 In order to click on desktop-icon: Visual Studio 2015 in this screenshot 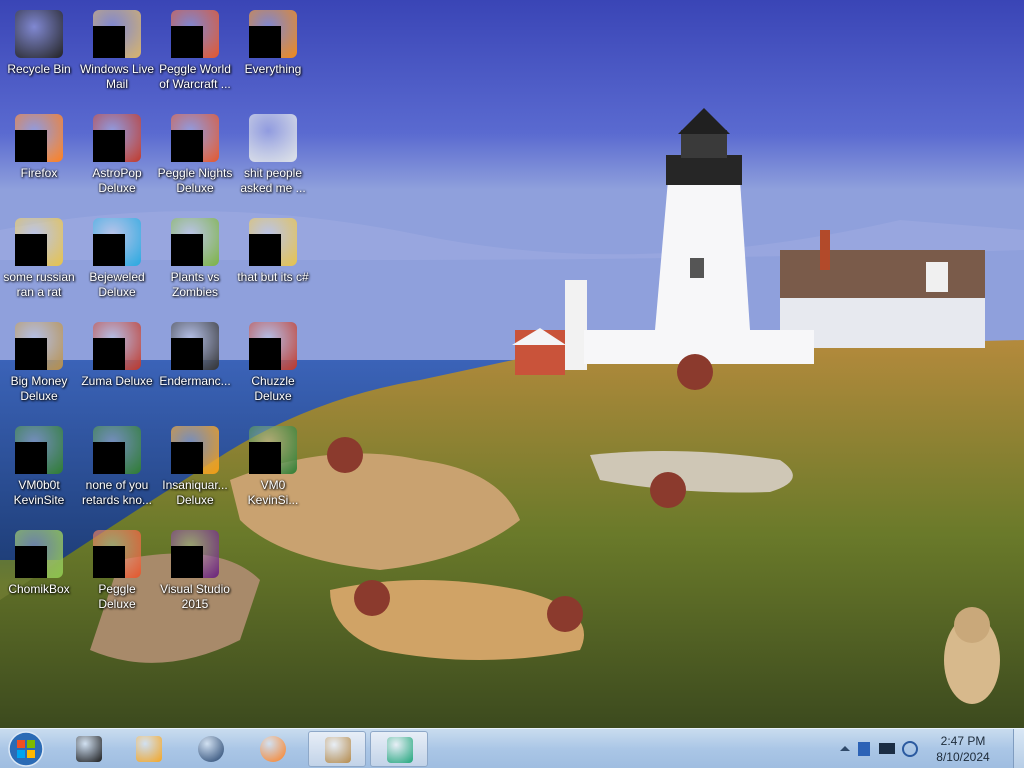, I will do `click(195, 573)`.